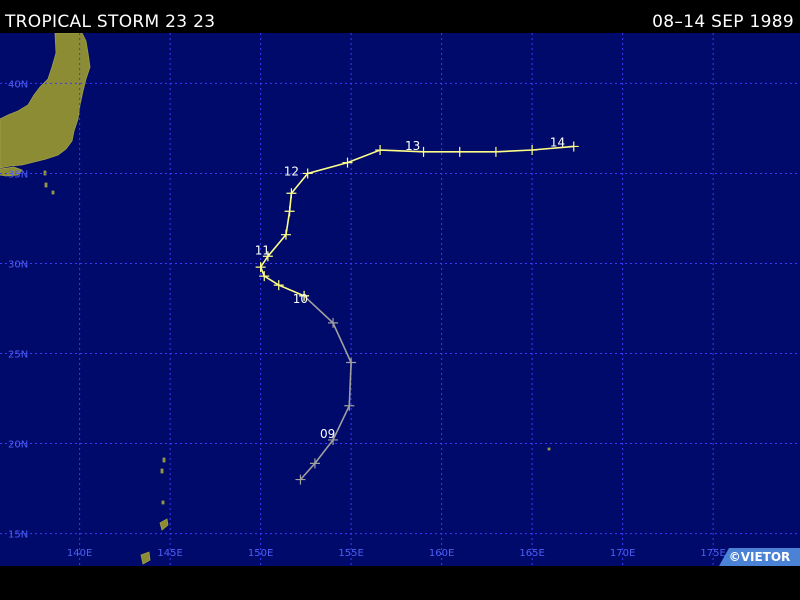 The height and width of the screenshot is (600, 800). I want to click on lon-label: 165E, so click(531, 553).